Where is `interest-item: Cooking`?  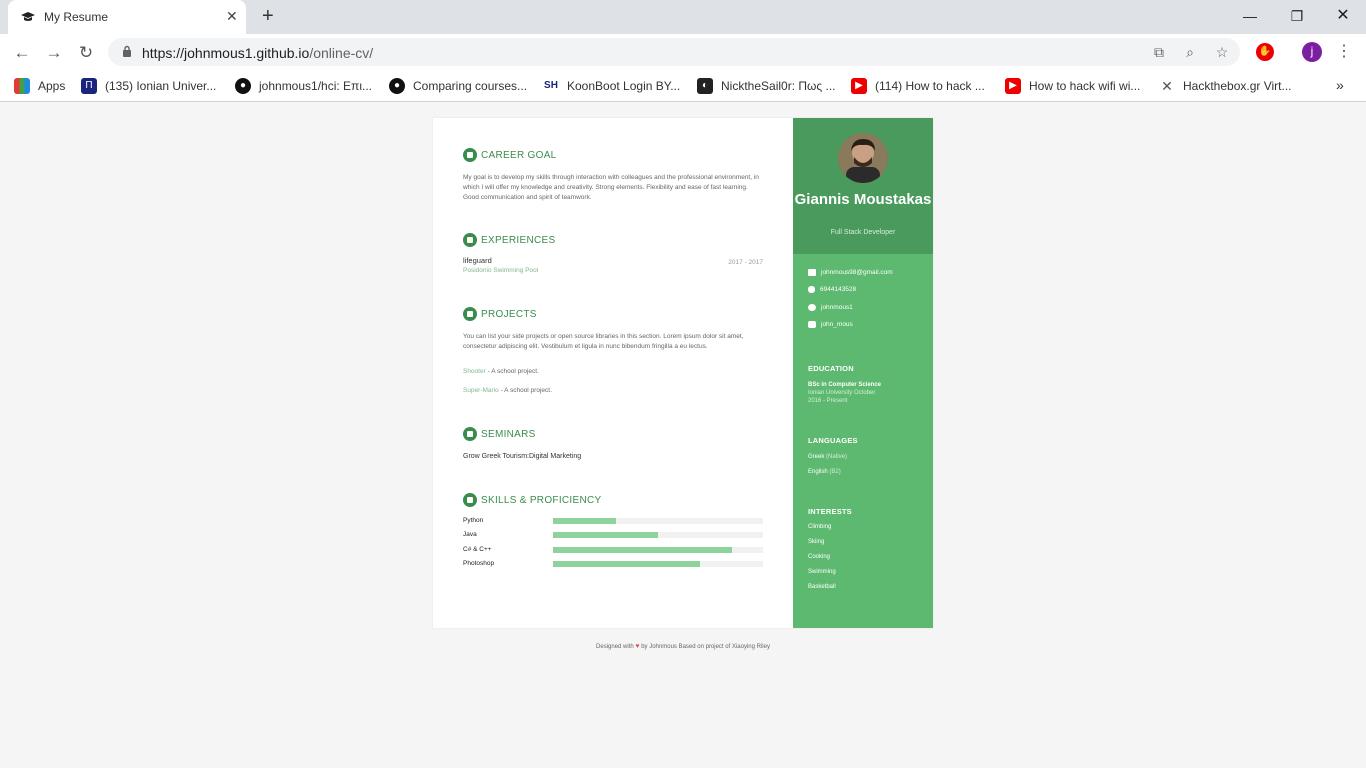 interest-item: Cooking is located at coordinates (819, 557).